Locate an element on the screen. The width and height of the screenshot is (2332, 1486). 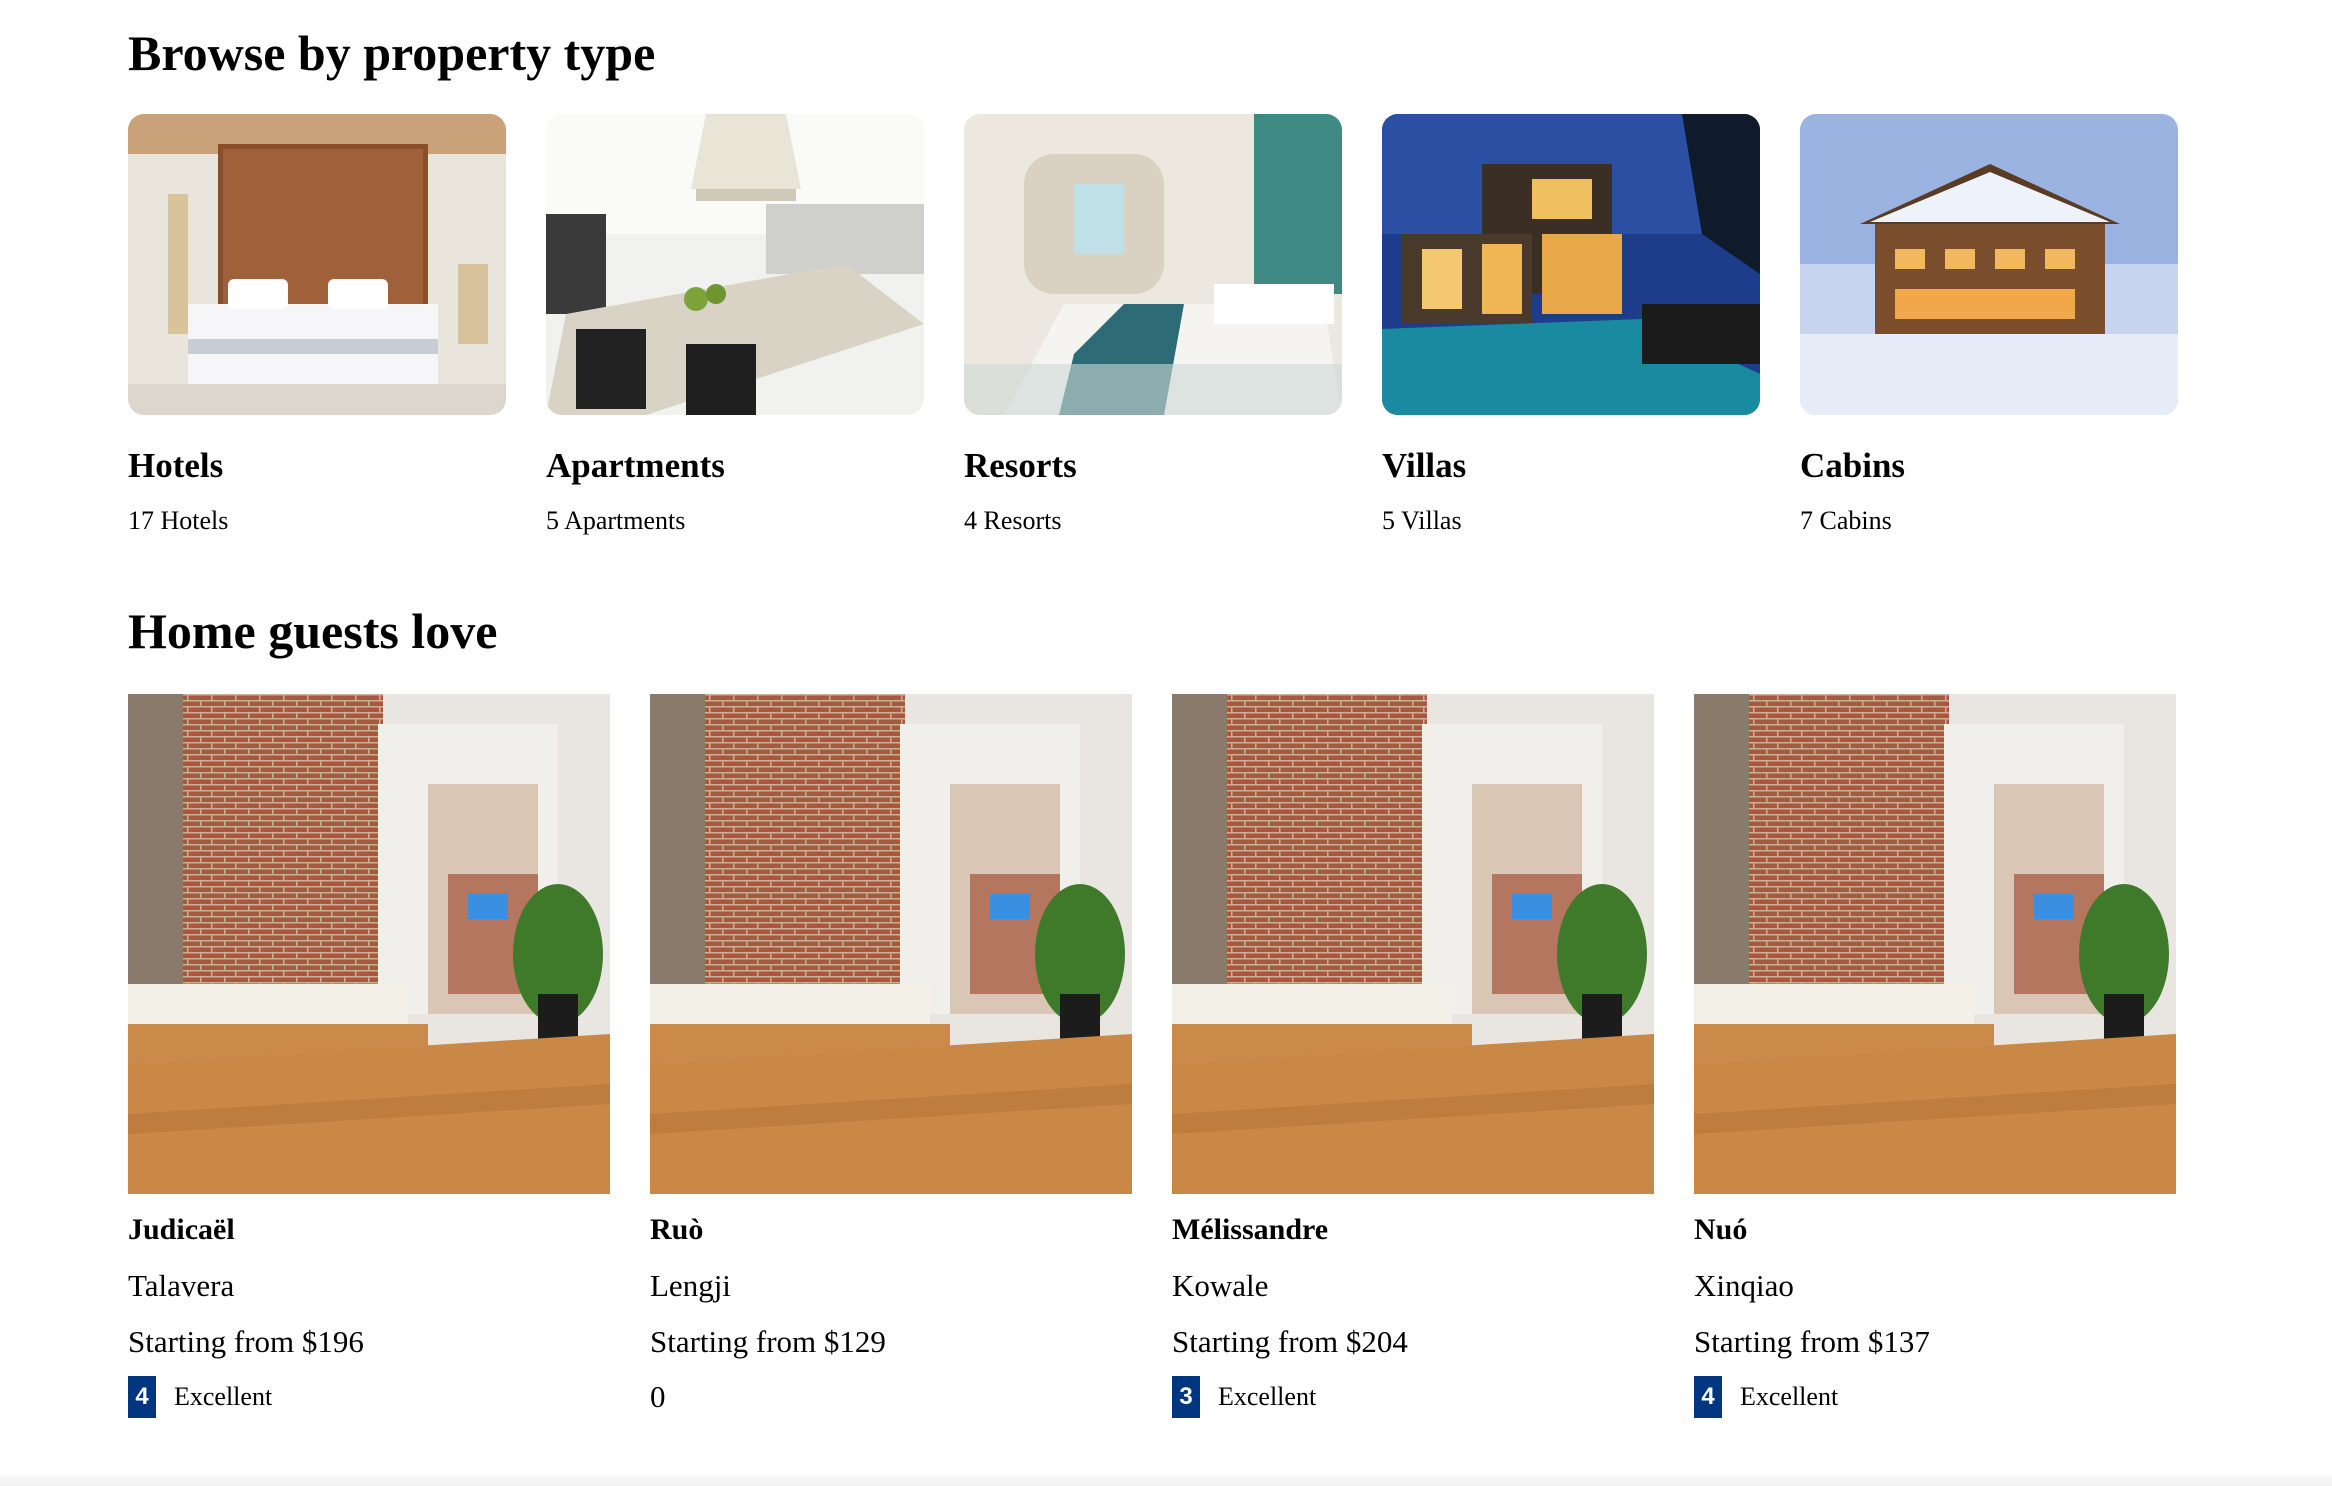
home-rating: 0 is located at coordinates (891, 1397).